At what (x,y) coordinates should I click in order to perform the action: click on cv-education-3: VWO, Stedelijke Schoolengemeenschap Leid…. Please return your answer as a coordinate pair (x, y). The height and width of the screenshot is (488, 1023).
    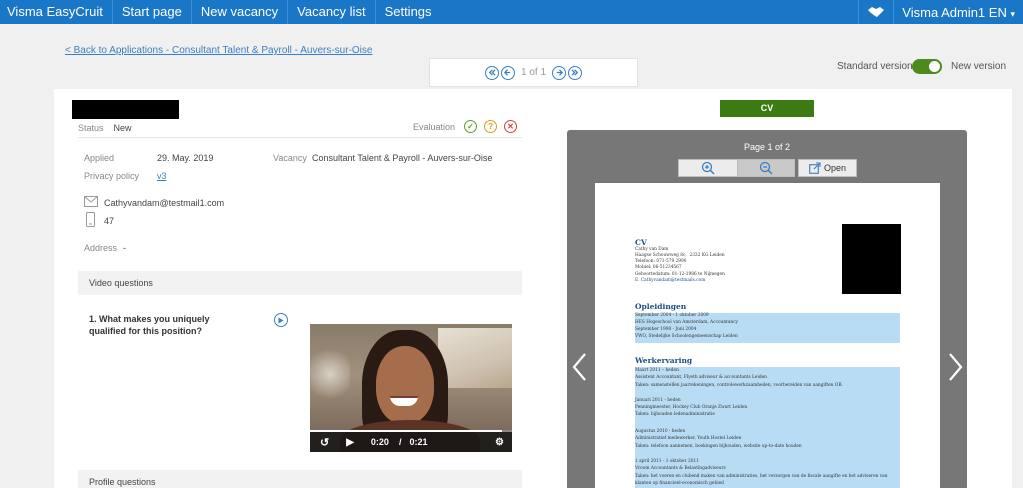
    Looking at the image, I should click on (686, 336).